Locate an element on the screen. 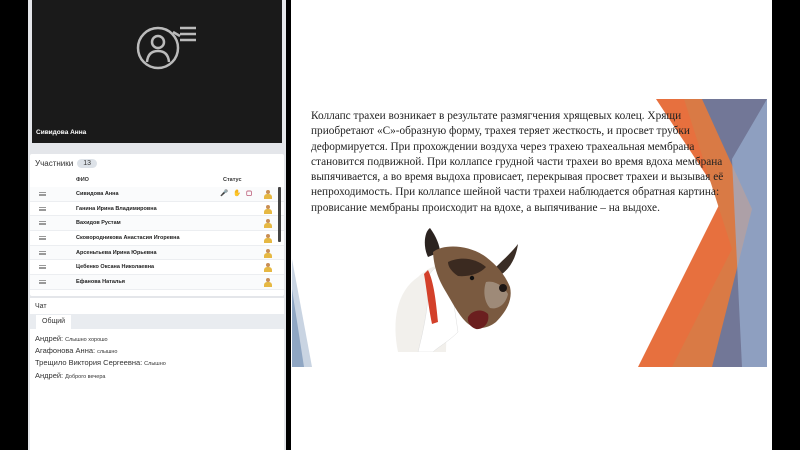  participant-name: Ефанова Наталья is located at coordinates (100, 282).